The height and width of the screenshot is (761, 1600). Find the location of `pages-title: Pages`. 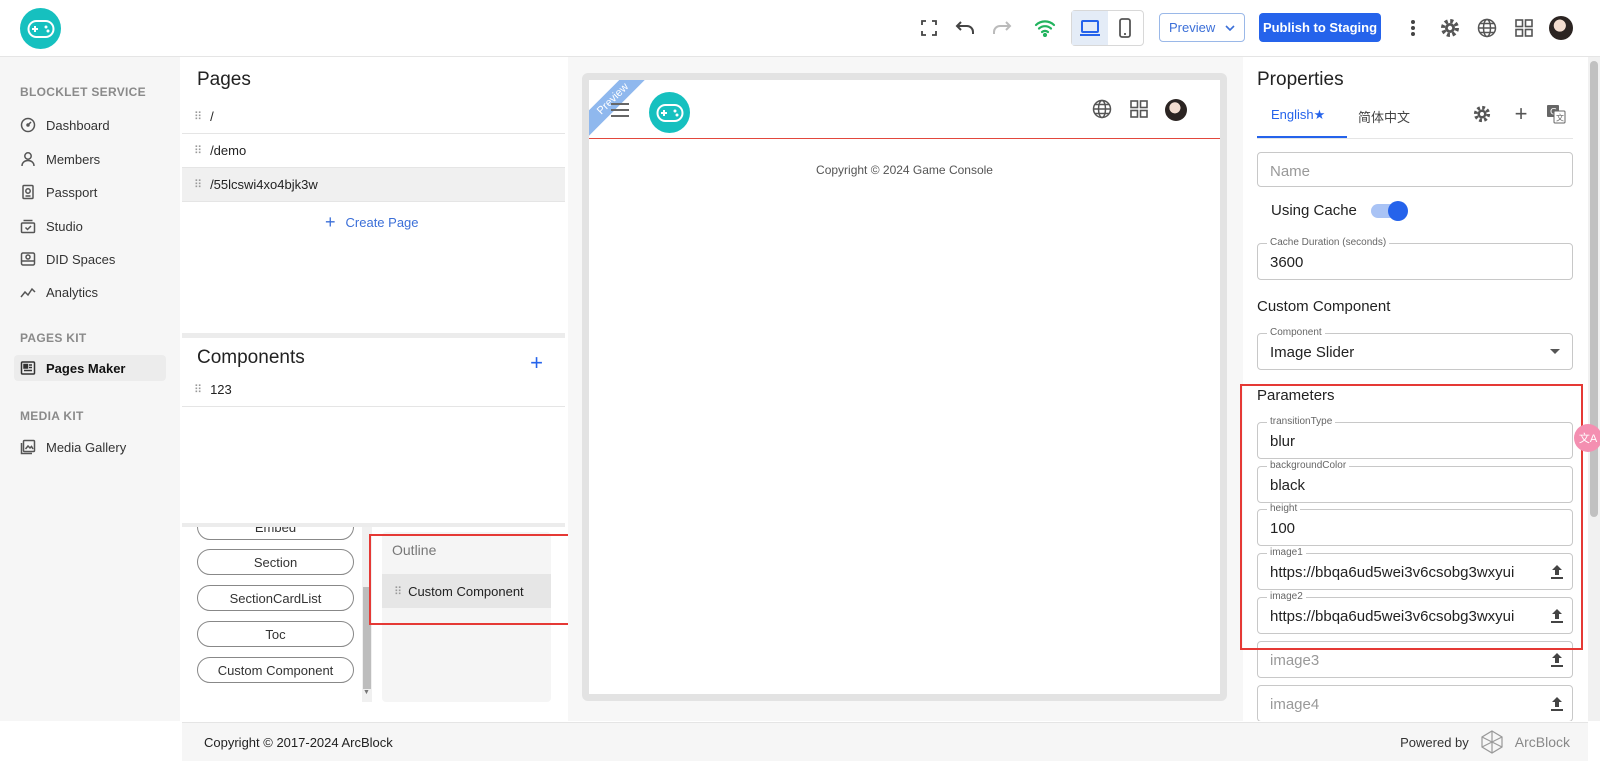

pages-title: Pages is located at coordinates (224, 79).